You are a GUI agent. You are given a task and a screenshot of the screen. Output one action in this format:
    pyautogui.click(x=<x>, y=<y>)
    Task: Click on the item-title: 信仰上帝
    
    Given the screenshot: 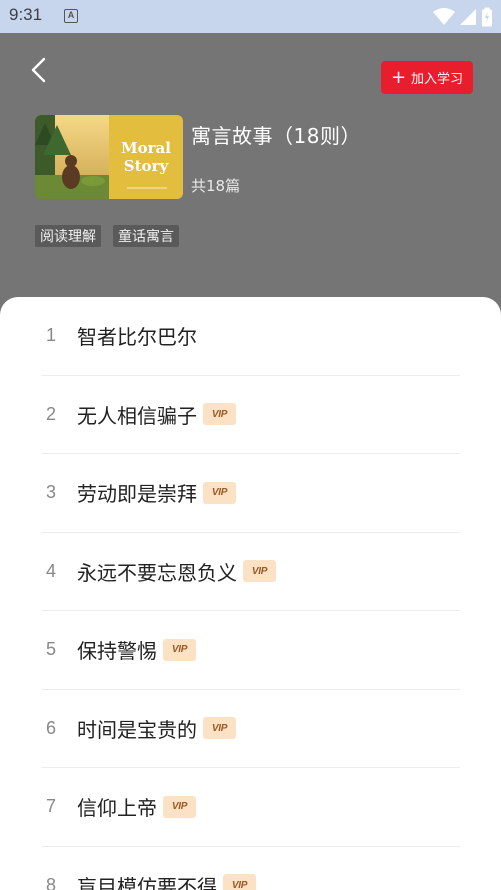 What is the action you would take?
    pyautogui.click(x=117, y=808)
    